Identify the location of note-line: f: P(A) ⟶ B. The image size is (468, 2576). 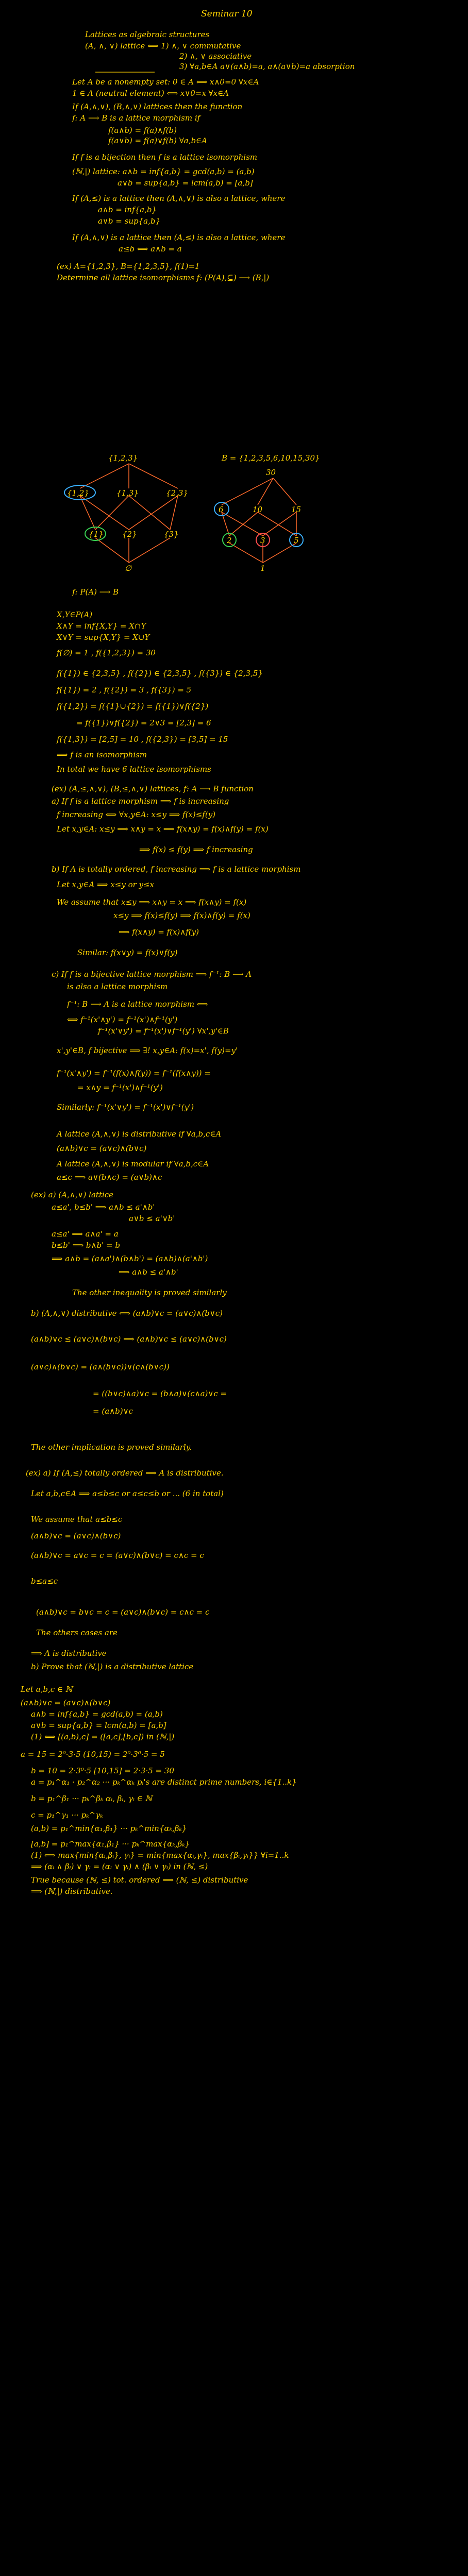
(96, 592).